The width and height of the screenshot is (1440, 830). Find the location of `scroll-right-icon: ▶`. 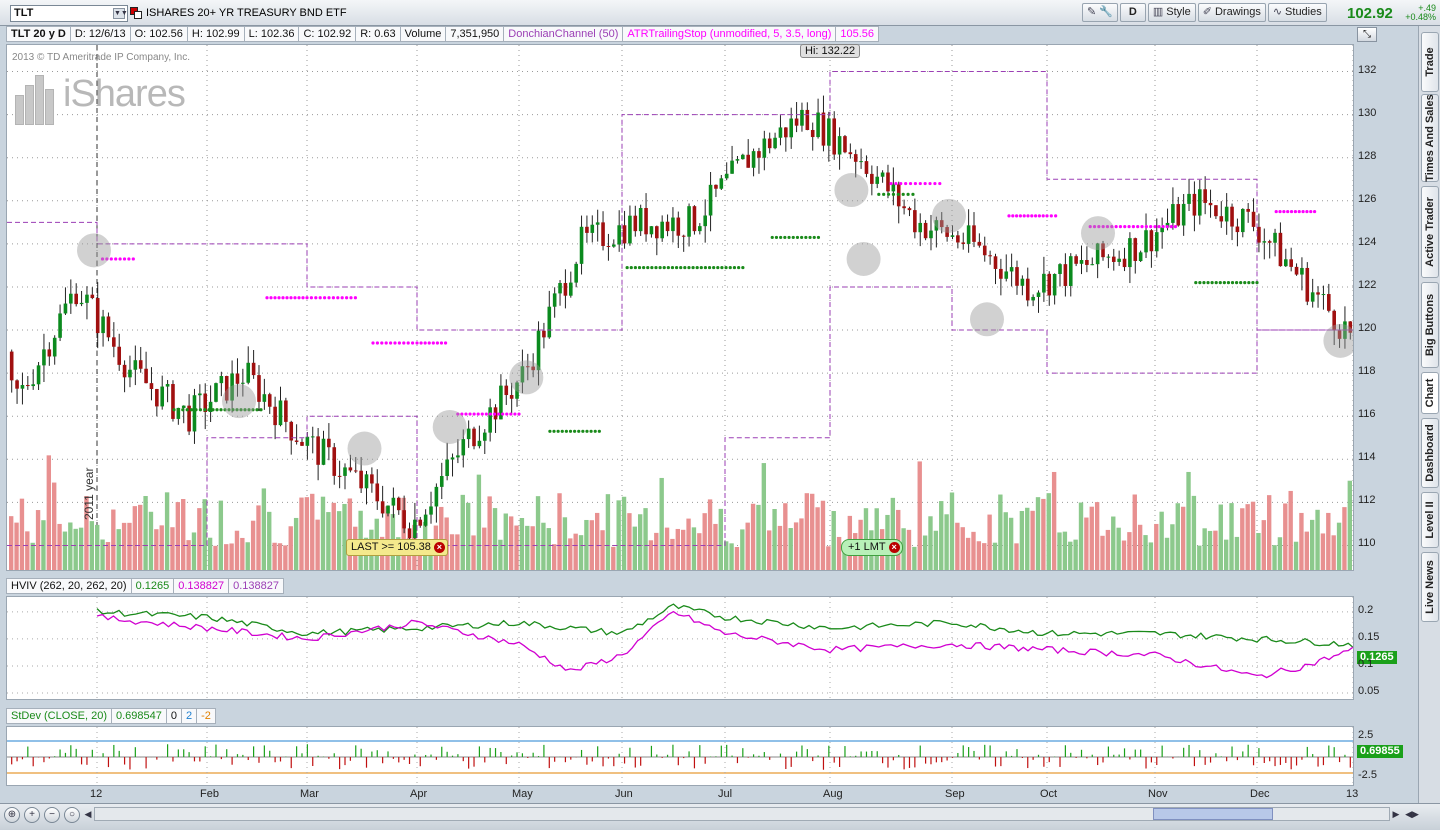

scroll-right-icon: ▶ is located at coordinates (1396, 814).